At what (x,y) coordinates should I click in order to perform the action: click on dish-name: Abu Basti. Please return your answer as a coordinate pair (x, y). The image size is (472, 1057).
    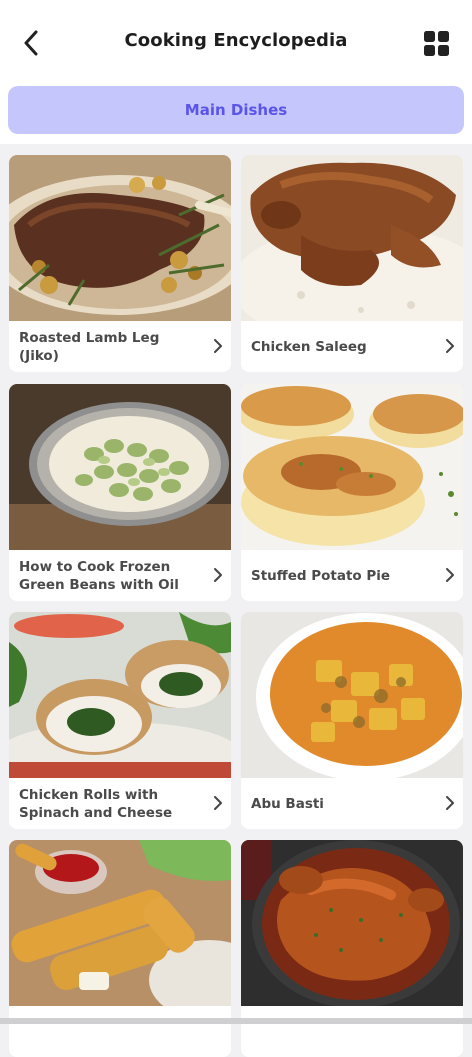
    Looking at the image, I should click on (287, 803).